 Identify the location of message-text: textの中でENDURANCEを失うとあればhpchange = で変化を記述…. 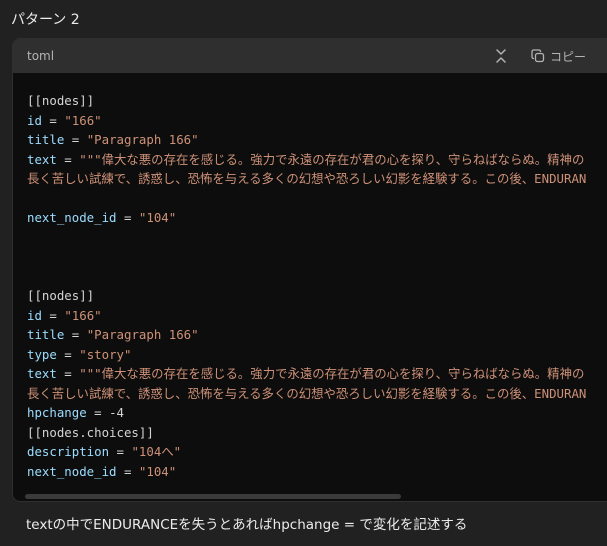
(247, 525).